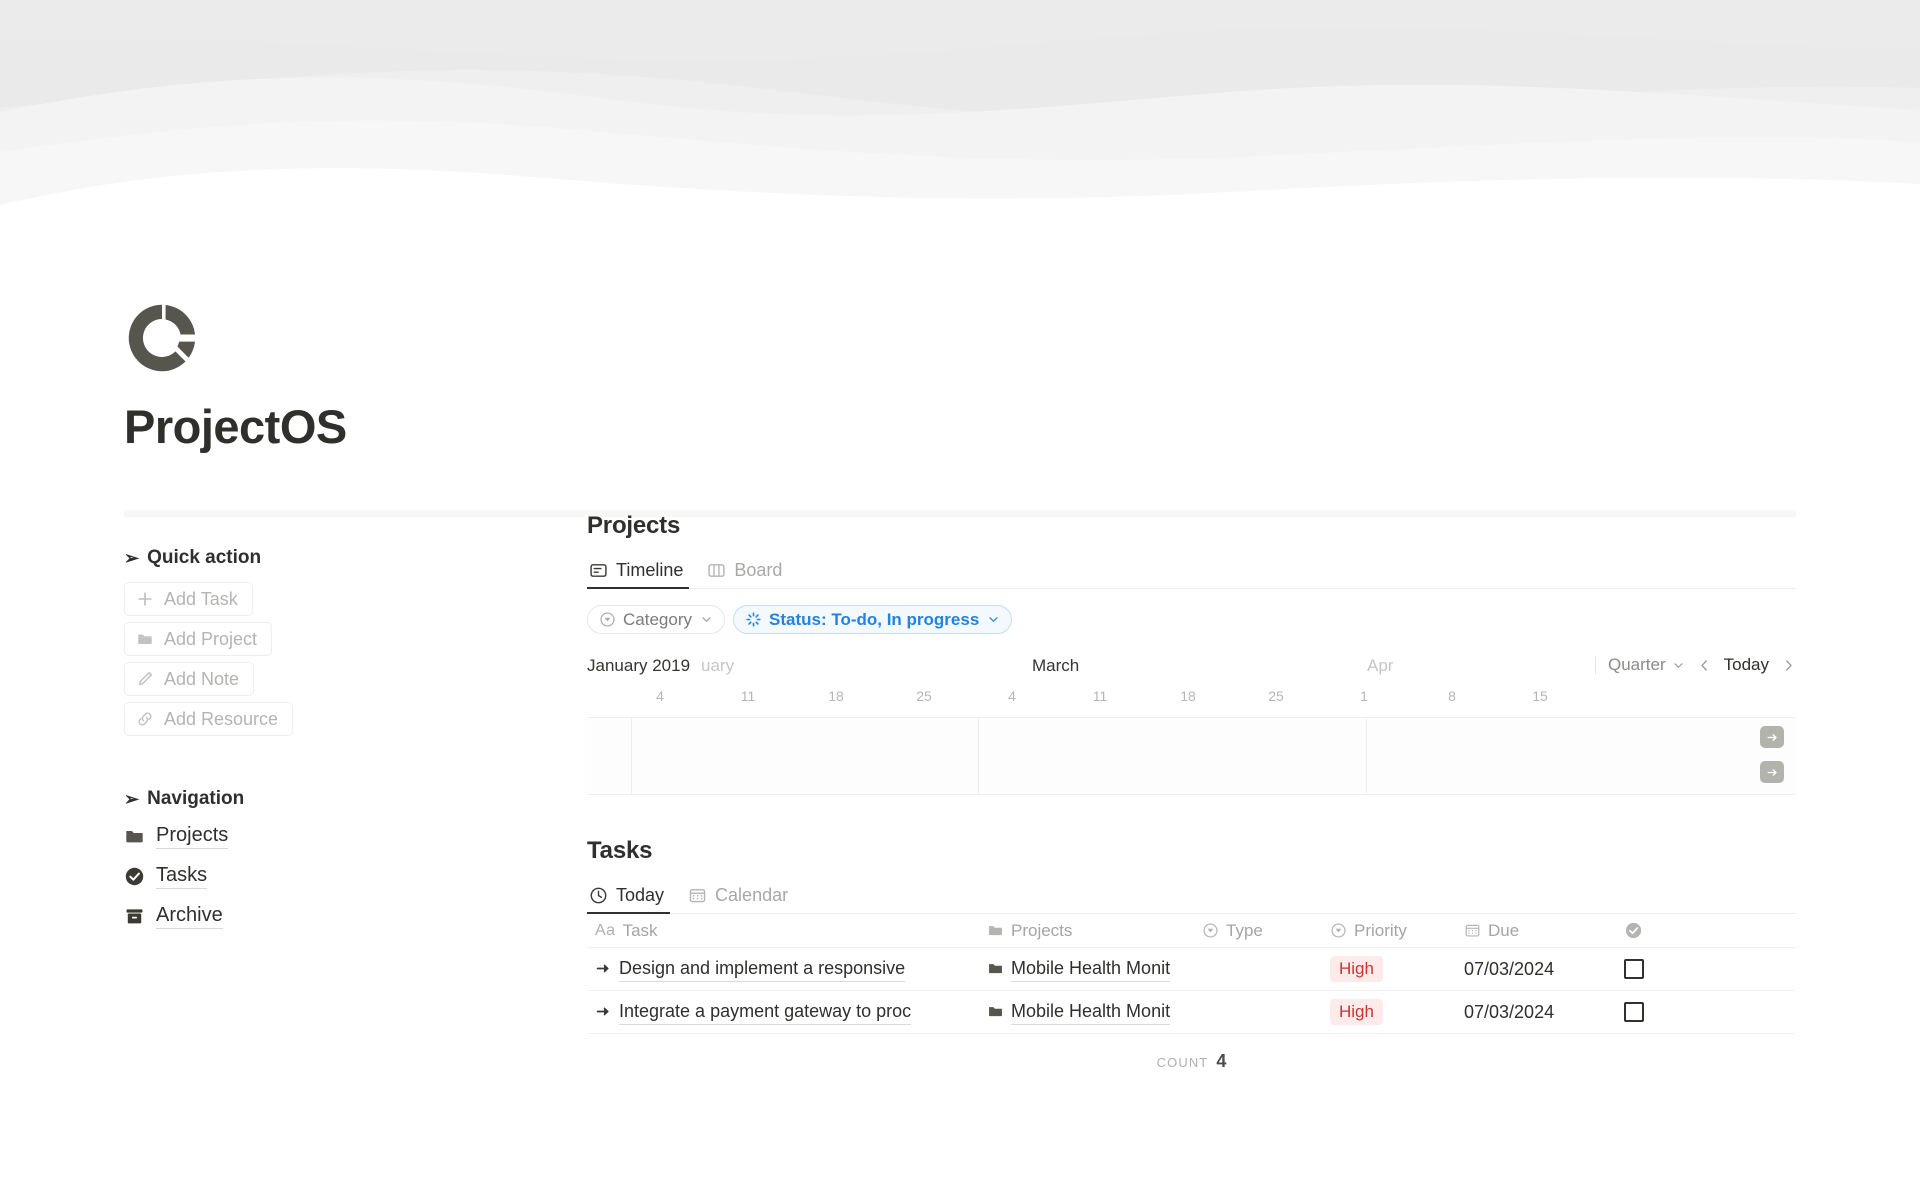 This screenshot has height=1199, width=1920. Describe the element at coordinates (1366, 756) in the screenshot. I see `timeline-divider` at that location.